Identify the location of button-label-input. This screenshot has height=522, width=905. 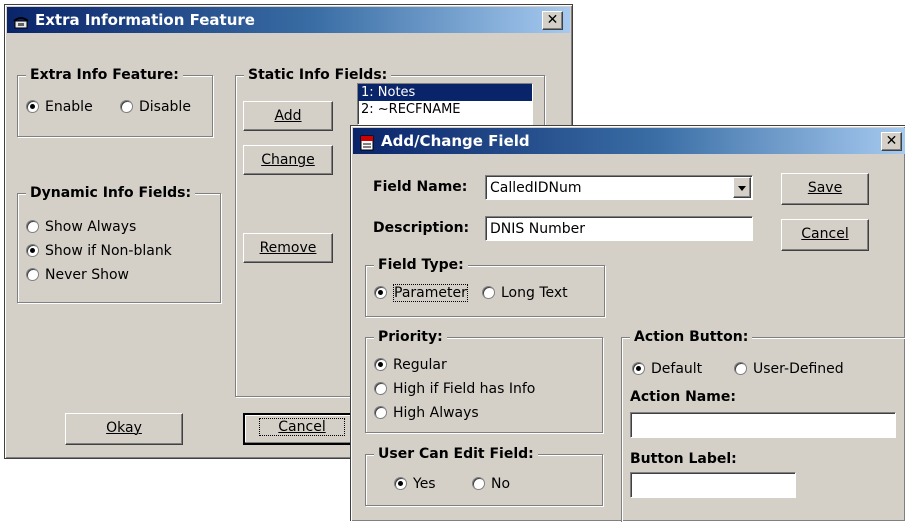
(713, 485).